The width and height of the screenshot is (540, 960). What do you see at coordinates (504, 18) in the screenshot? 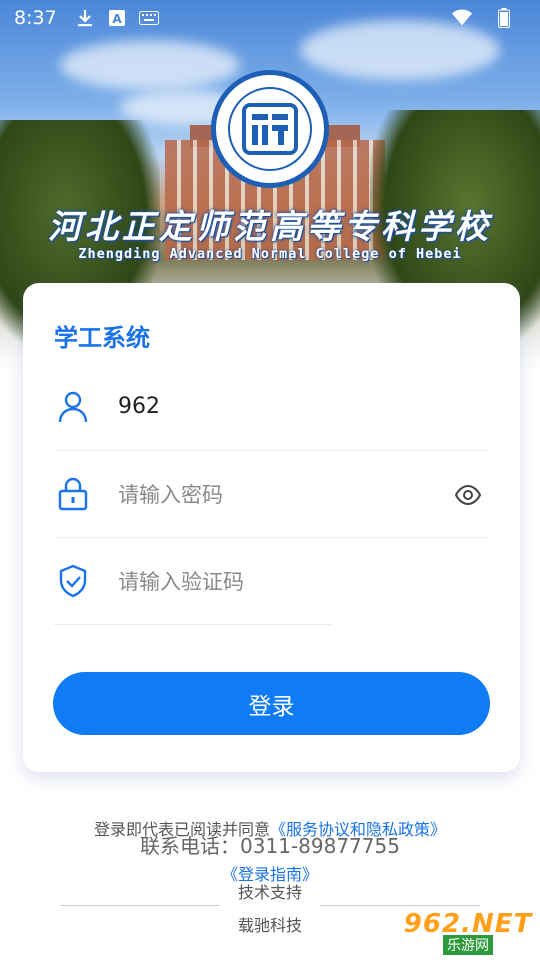
I see `battery-icon` at bounding box center [504, 18].